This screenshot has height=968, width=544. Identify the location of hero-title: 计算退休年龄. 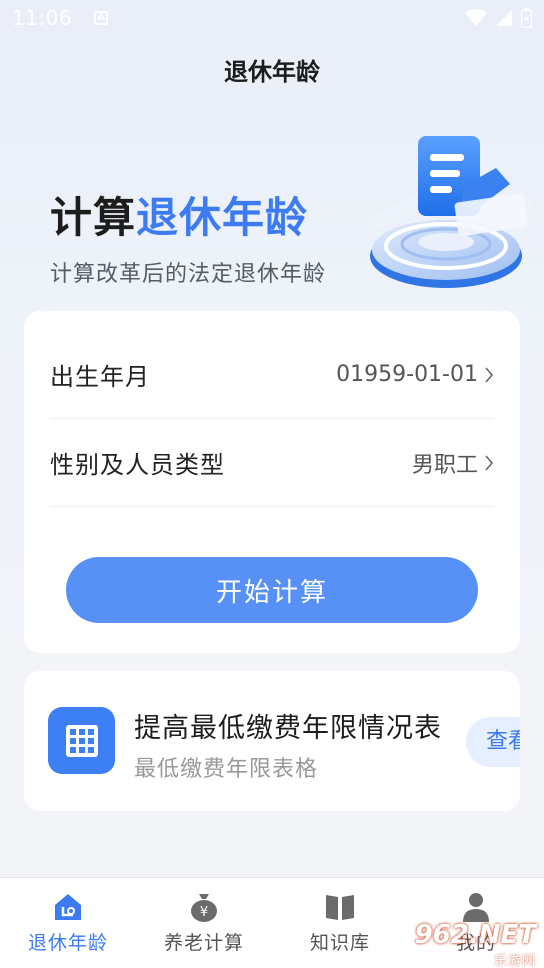
(179, 214).